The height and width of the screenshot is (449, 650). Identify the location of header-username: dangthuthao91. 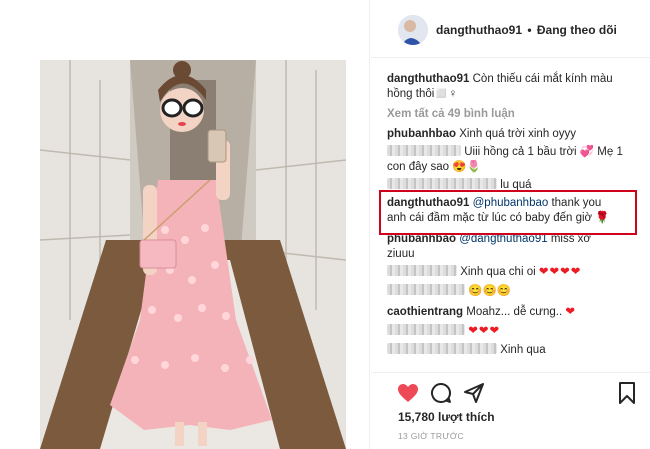
(479, 30).